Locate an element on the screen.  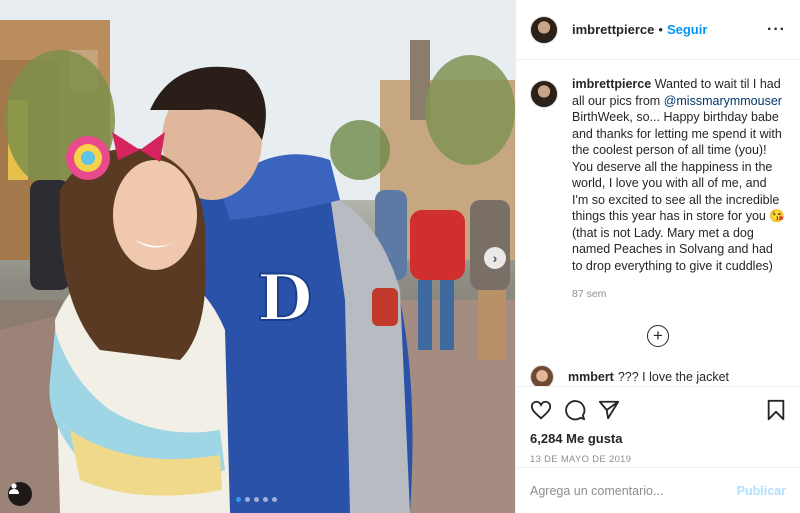
ellipsis-icon: ··· is located at coordinates (776, 30).